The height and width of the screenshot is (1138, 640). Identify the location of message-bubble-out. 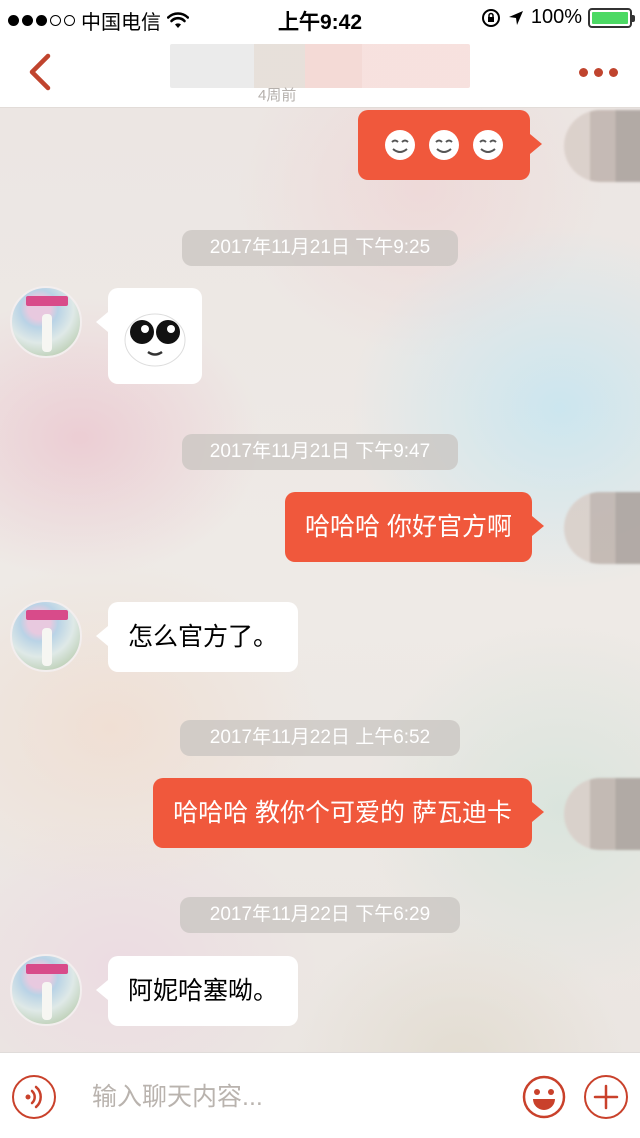
(450, 145).